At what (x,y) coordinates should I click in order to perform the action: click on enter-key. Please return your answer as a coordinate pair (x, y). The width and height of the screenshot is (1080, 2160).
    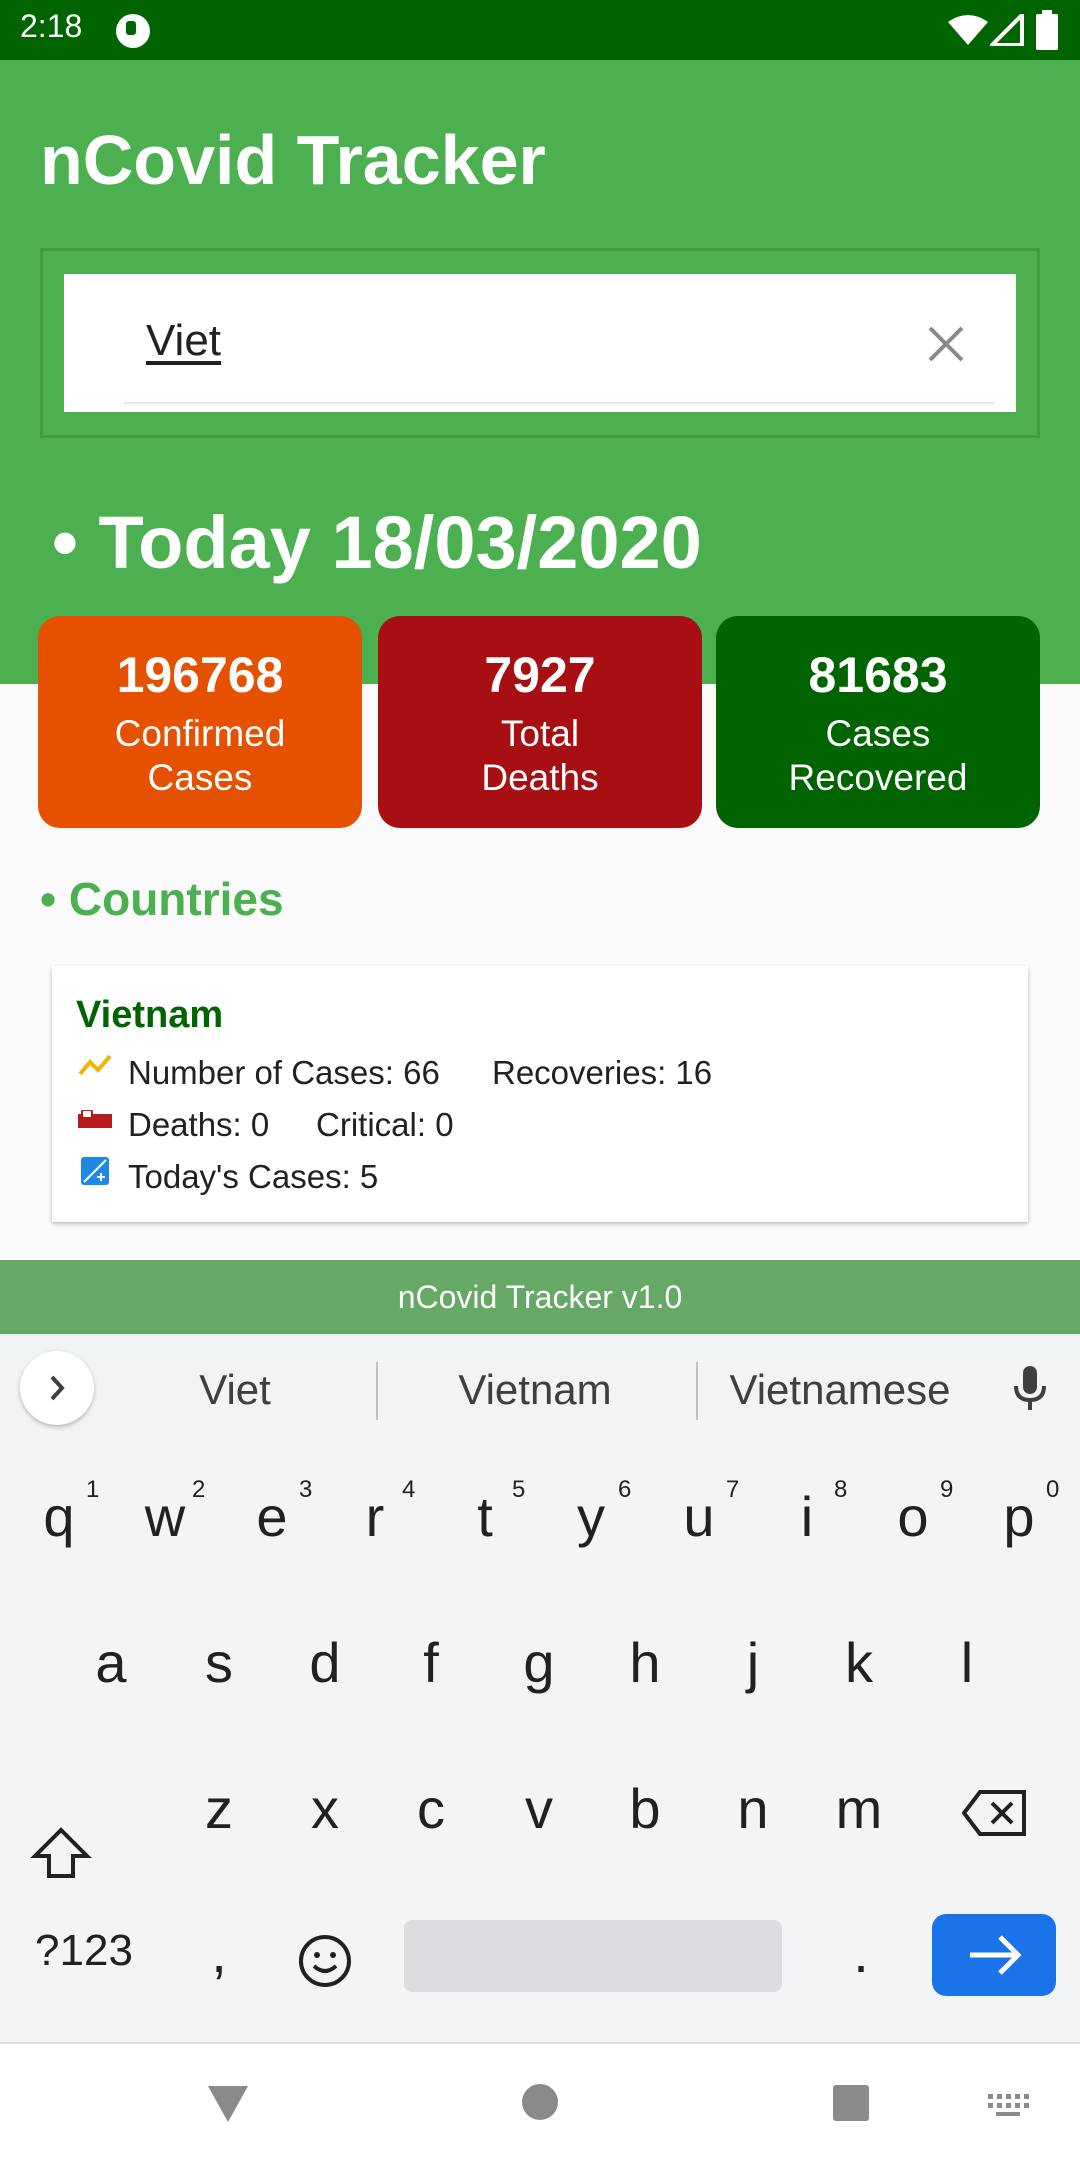
    Looking at the image, I should click on (994, 1955).